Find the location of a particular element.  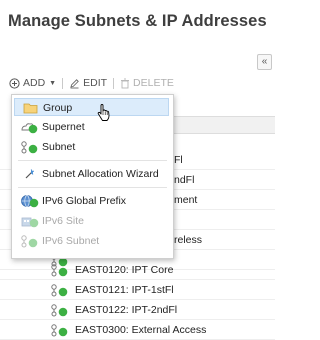

tree-row-label: EAST0300: External Access is located at coordinates (141, 330).